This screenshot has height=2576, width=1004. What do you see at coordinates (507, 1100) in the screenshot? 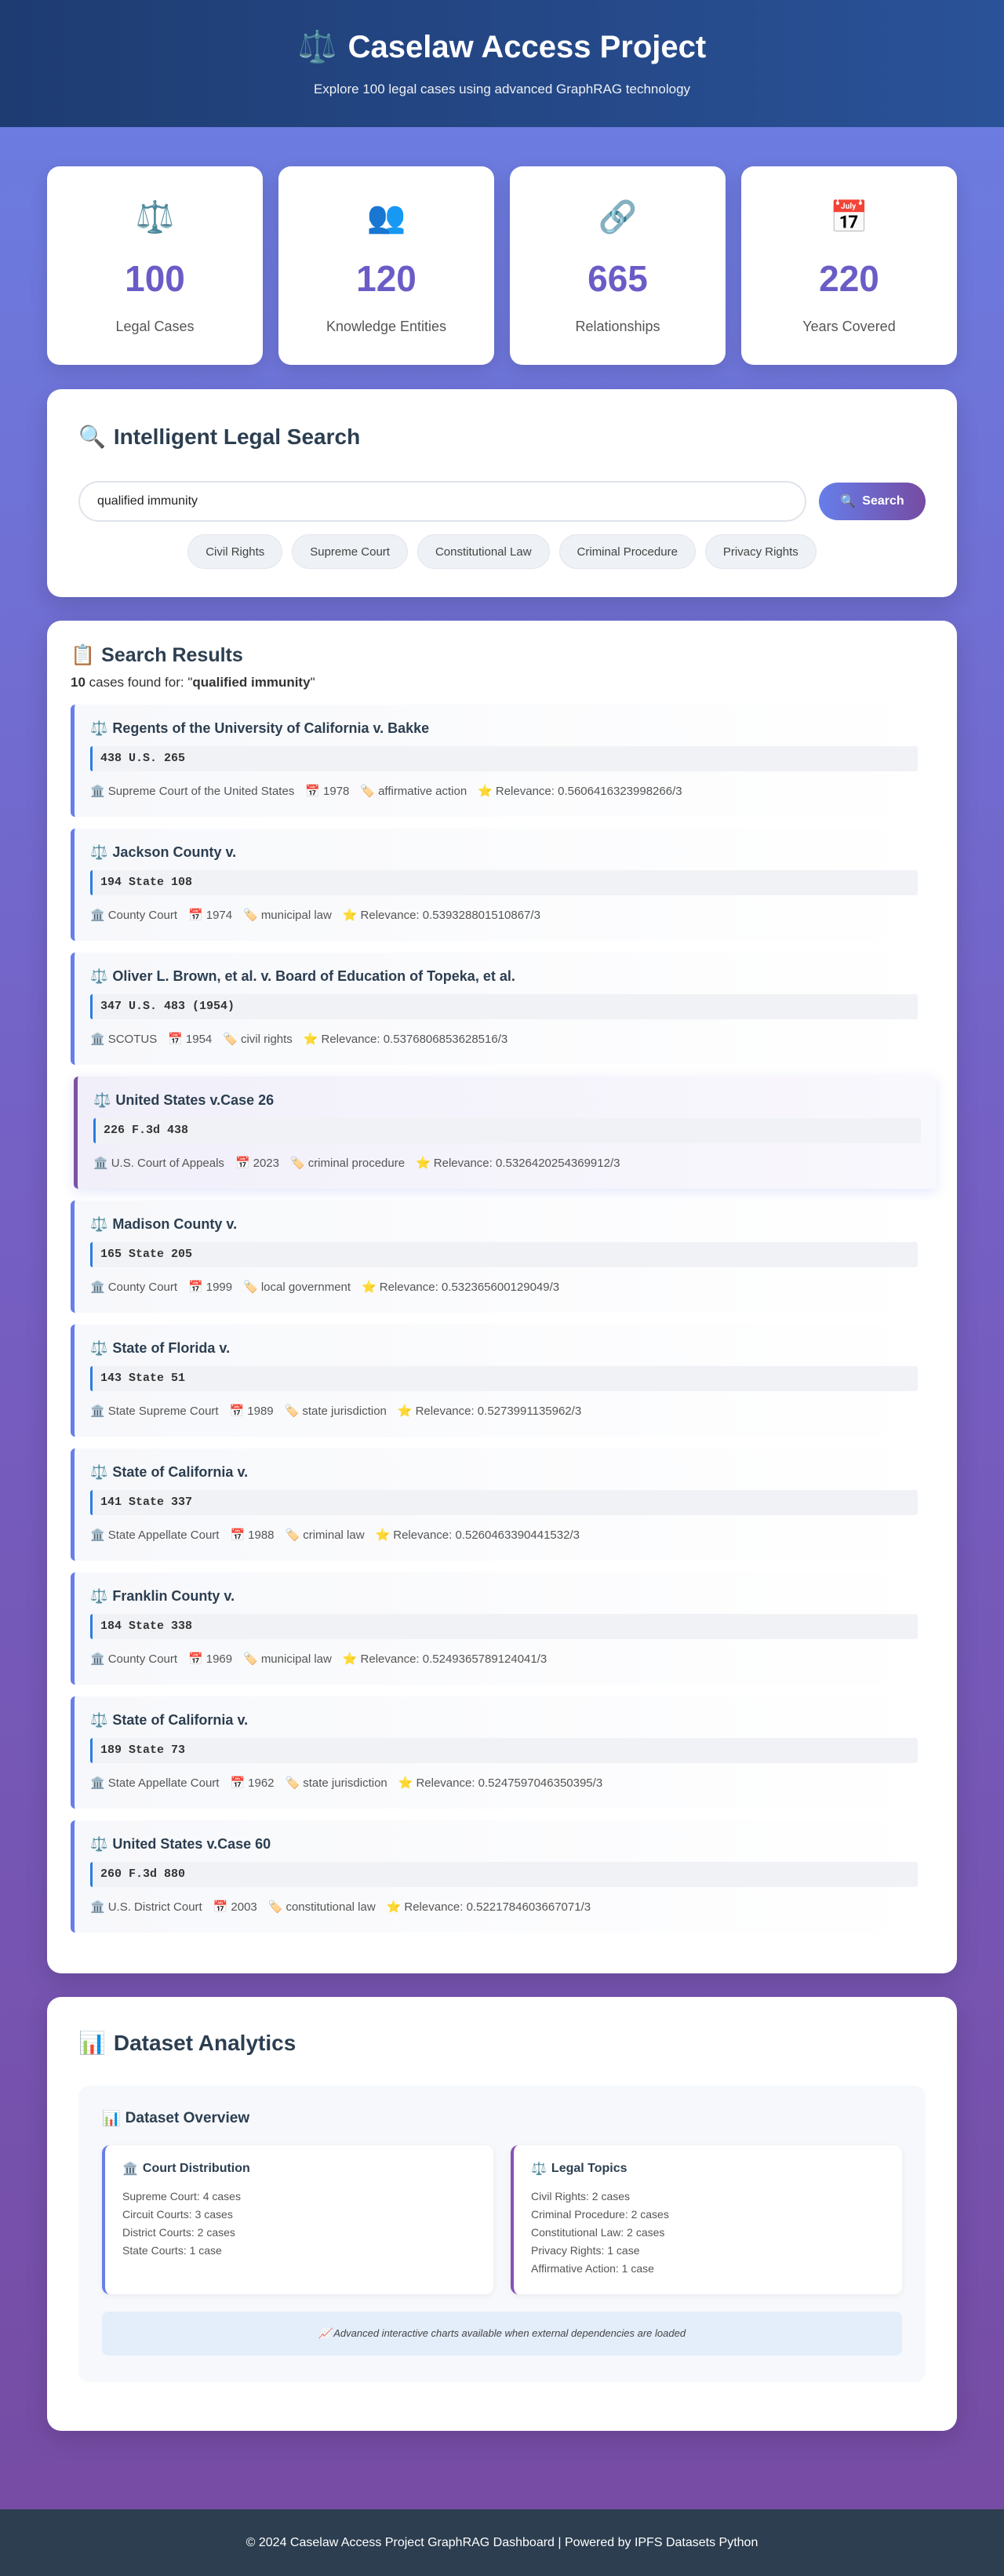
I see `result-title: ⚖️ United States v.Case 26` at bounding box center [507, 1100].